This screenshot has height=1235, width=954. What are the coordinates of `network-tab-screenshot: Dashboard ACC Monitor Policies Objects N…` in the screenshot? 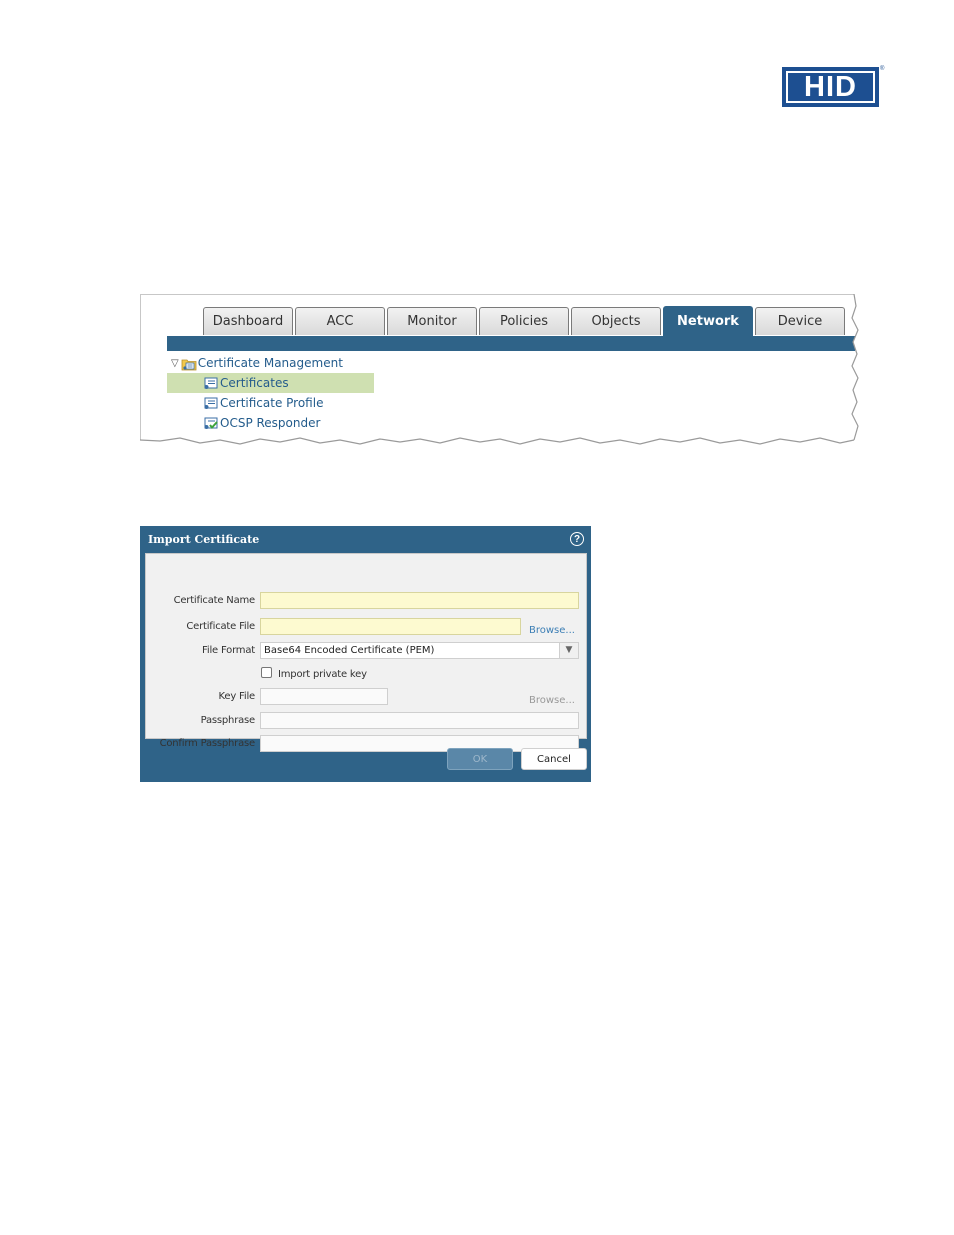 It's located at (500, 372).